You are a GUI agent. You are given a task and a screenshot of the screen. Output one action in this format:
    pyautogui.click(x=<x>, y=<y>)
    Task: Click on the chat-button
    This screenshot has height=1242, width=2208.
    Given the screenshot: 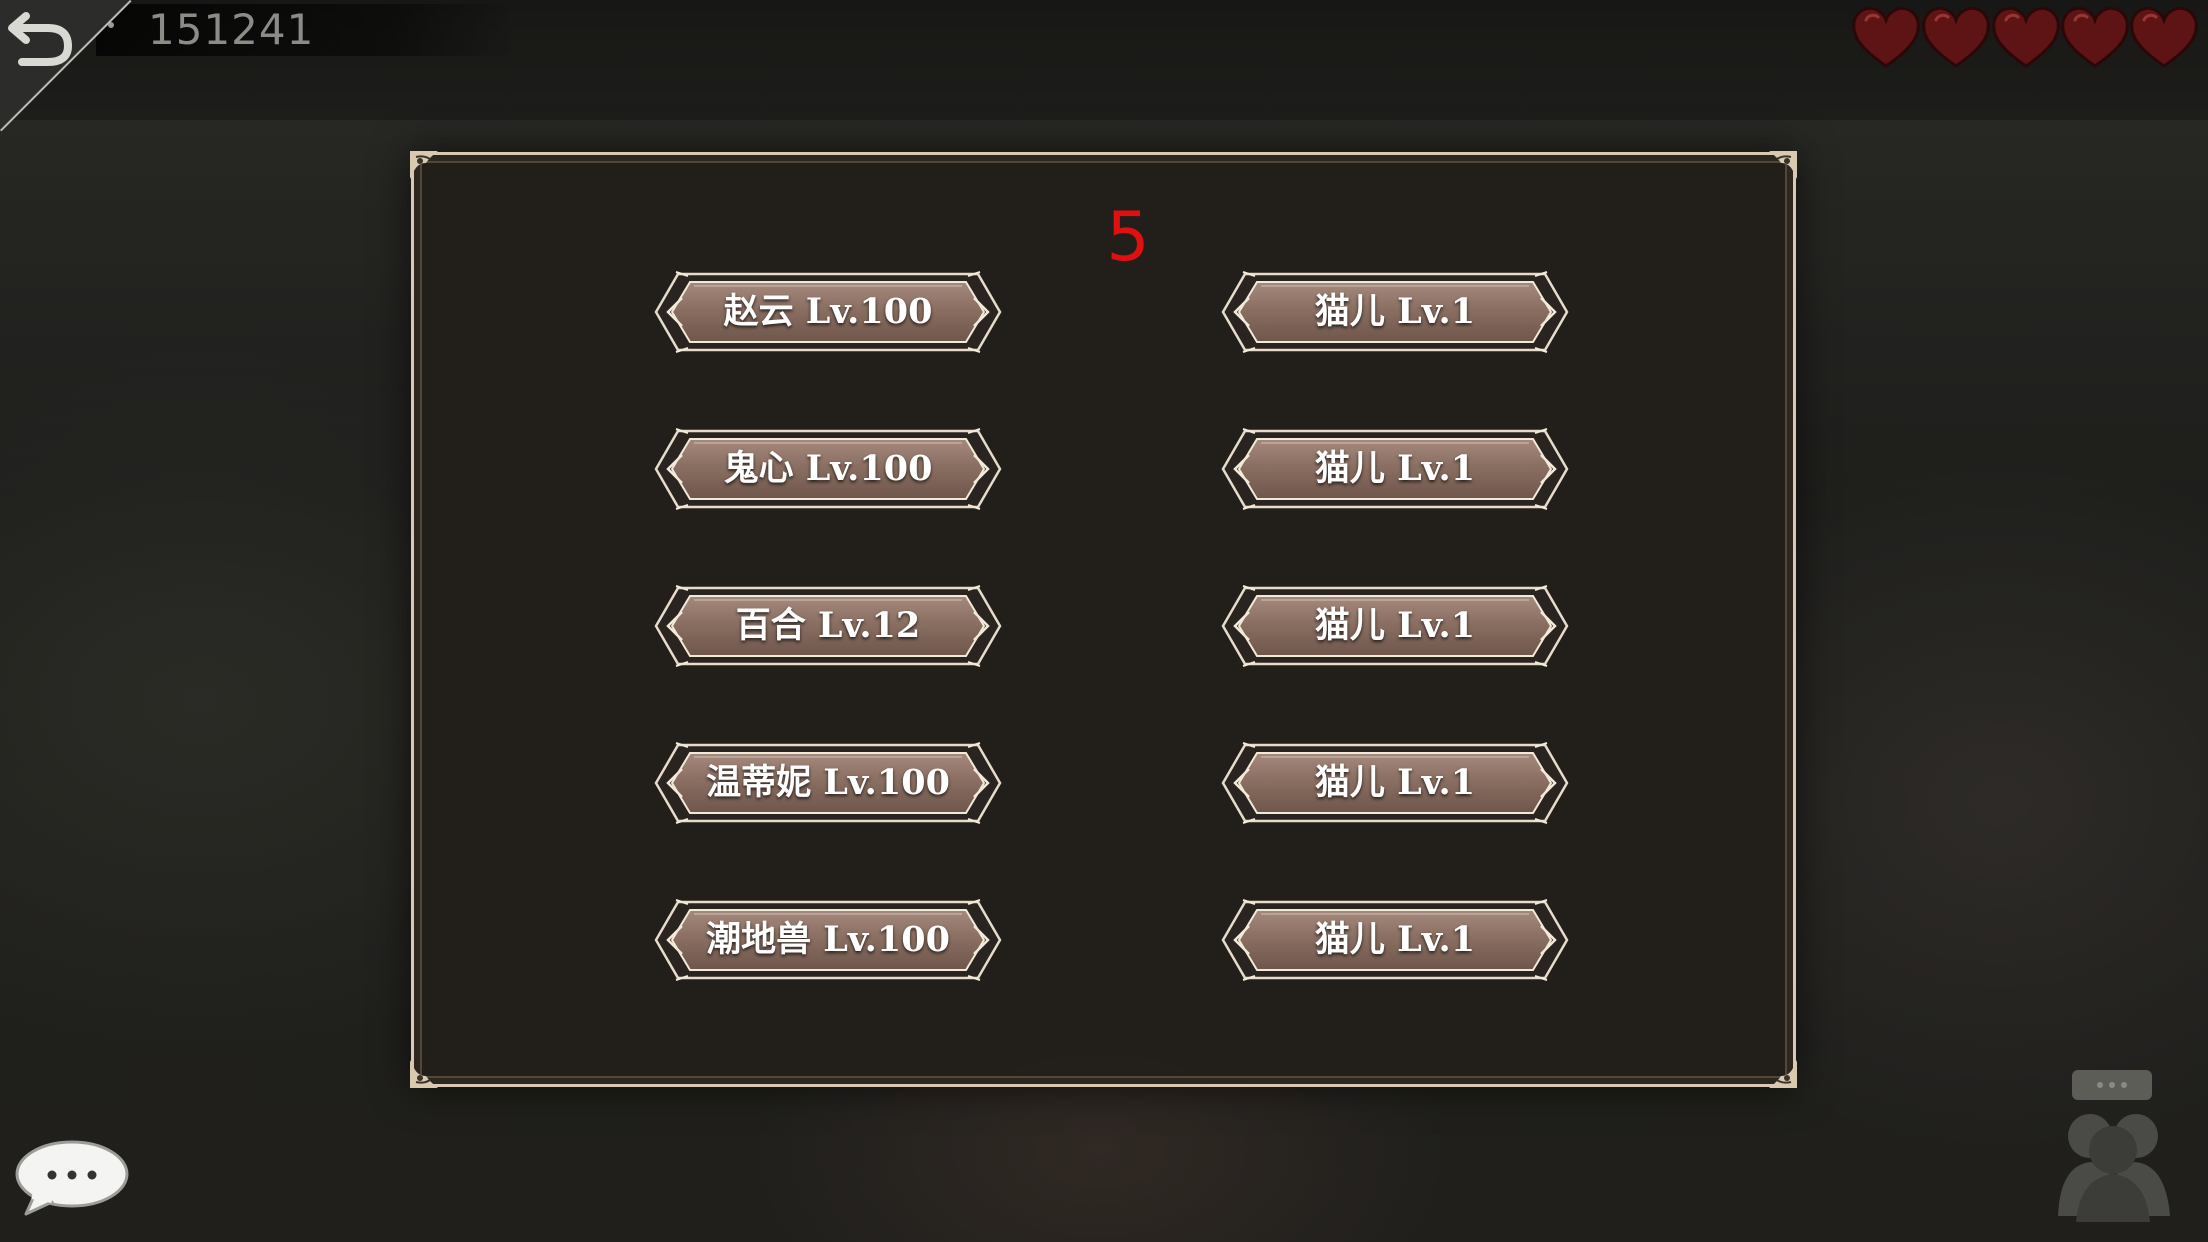 What is the action you would take?
    pyautogui.click(x=71, y=1178)
    